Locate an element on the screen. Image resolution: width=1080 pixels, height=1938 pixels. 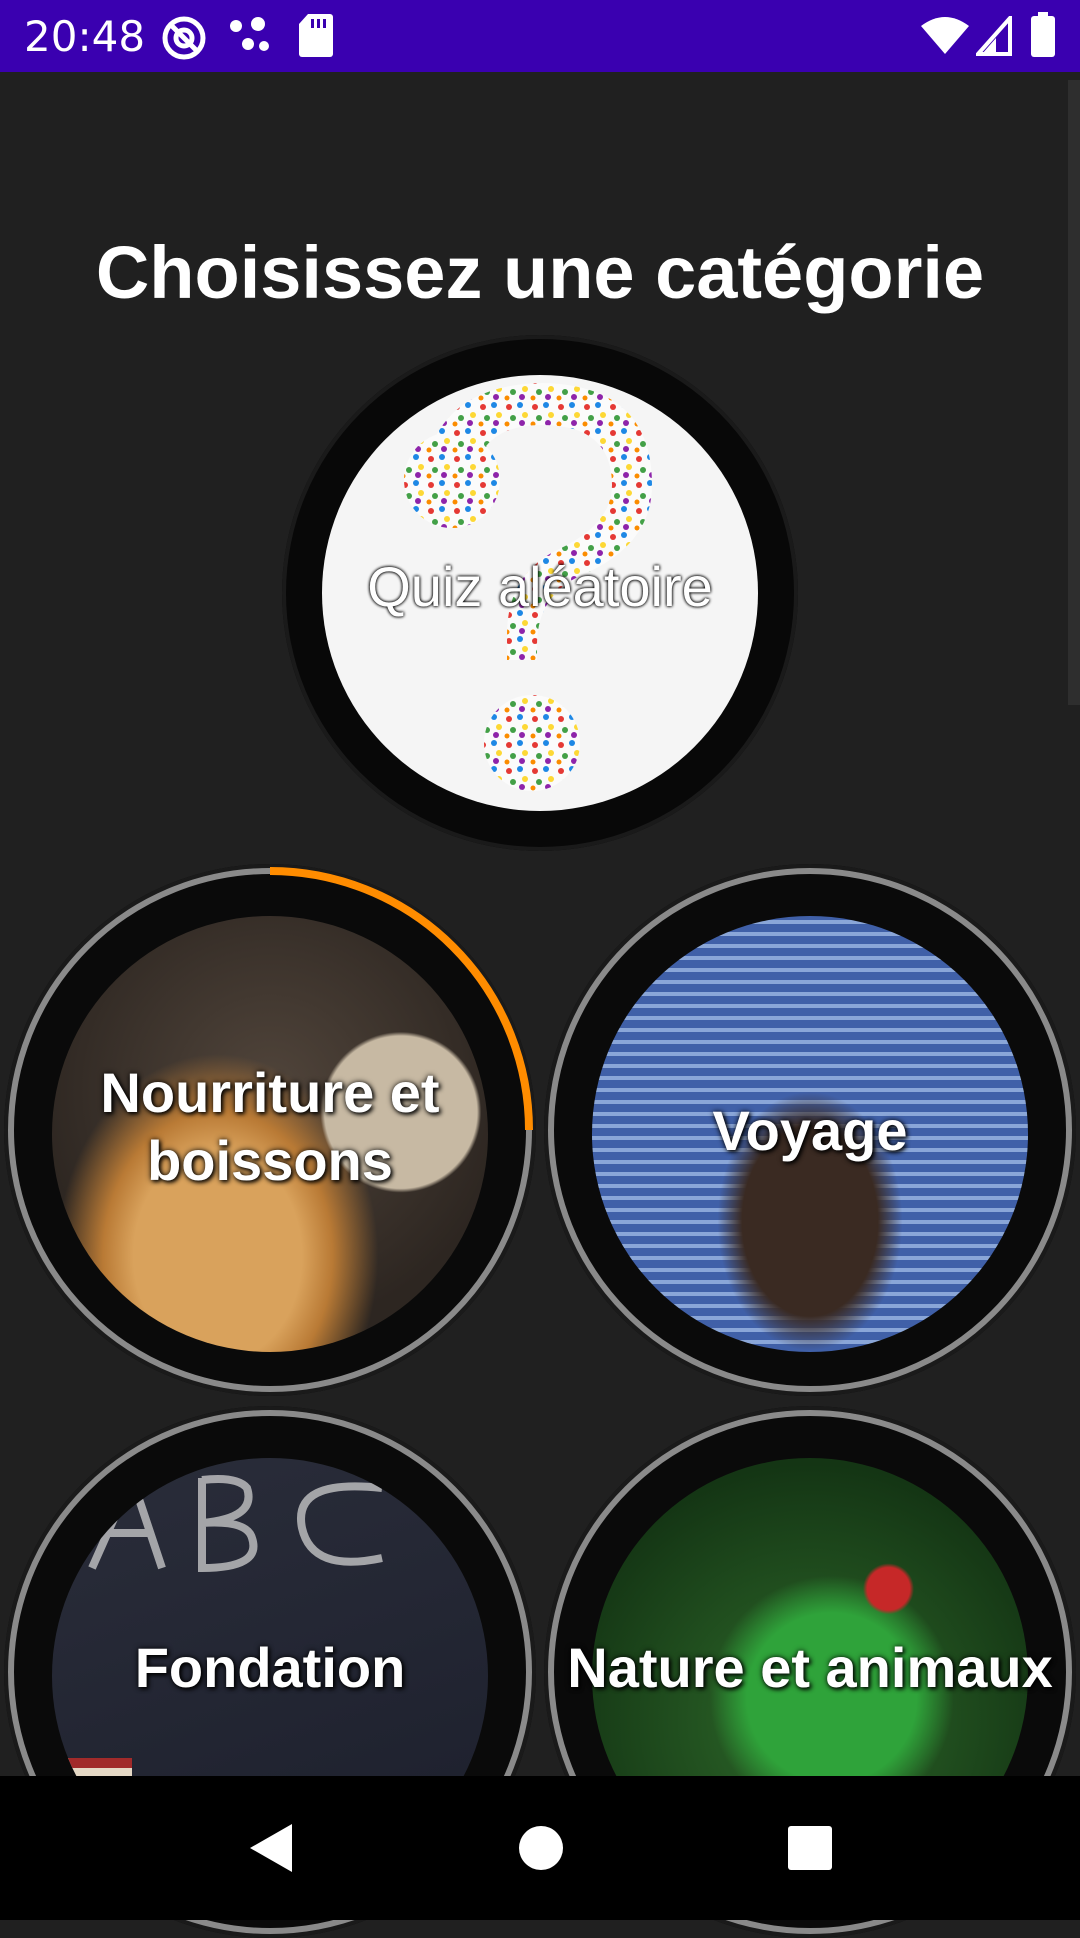
navigation-bar is located at coordinates (540, 1848).